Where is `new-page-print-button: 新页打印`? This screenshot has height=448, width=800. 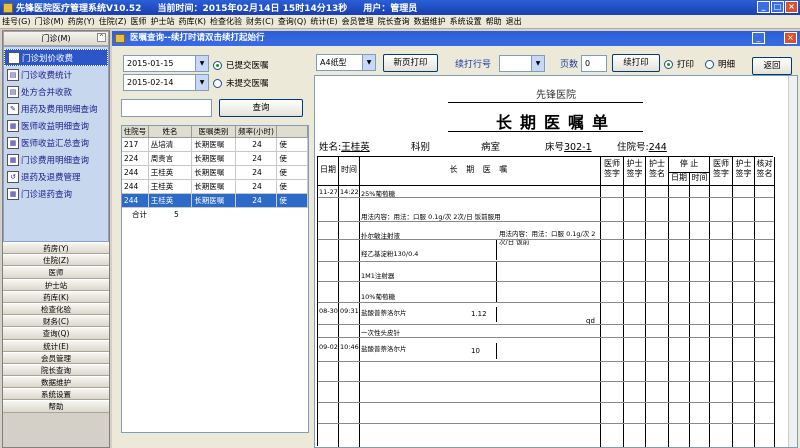
new-page-print-button: 新页打印 is located at coordinates (410, 63).